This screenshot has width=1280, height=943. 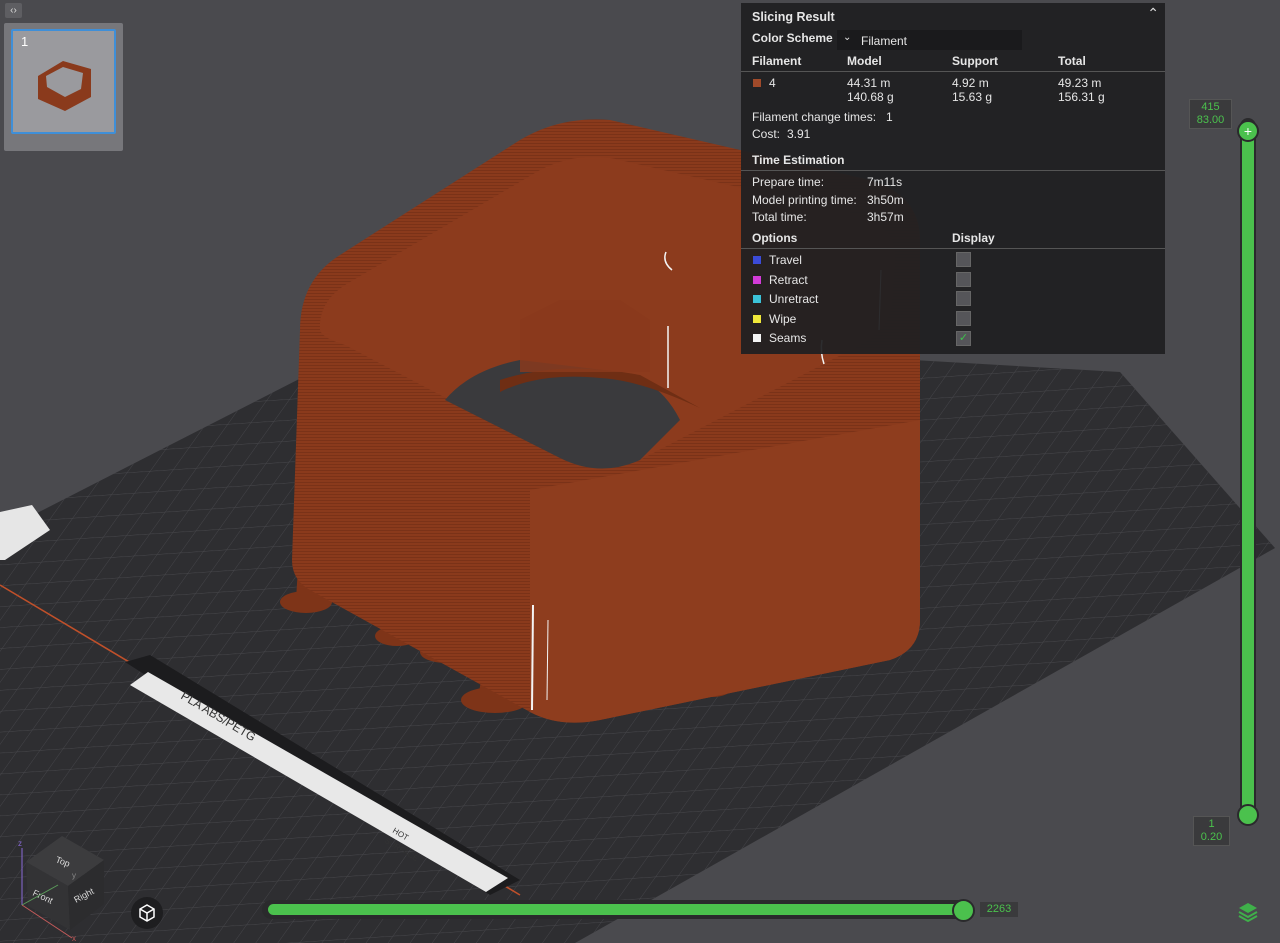 What do you see at coordinates (999, 909) in the screenshot?
I see `move-slider-value: 2263` at bounding box center [999, 909].